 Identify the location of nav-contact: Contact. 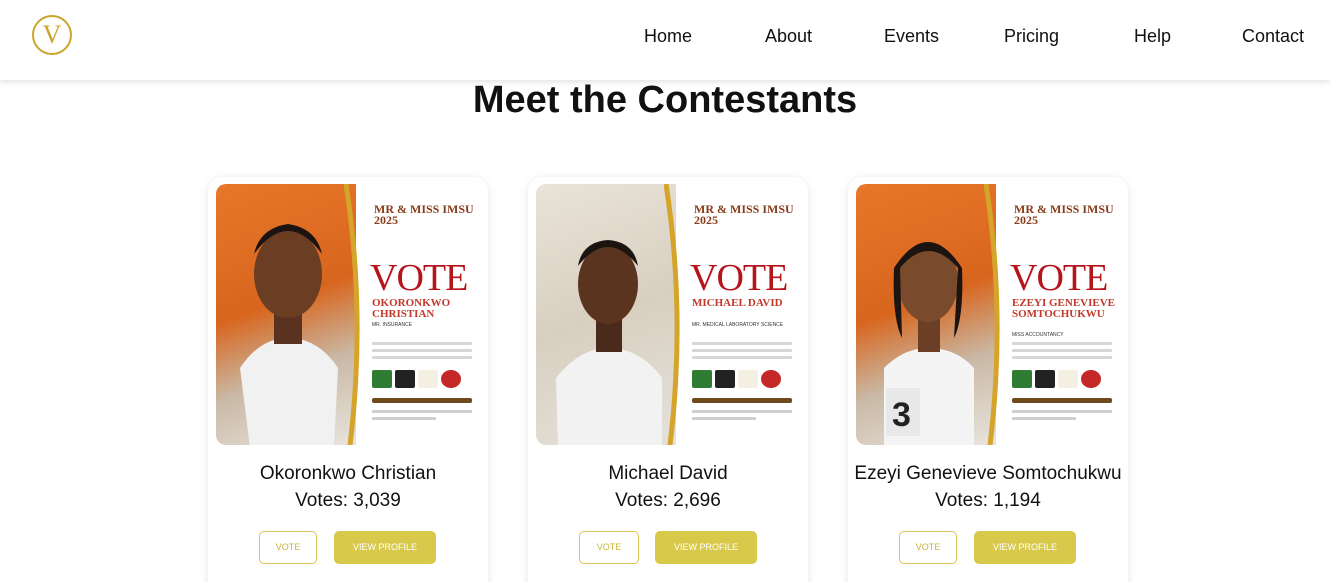
(1273, 36).